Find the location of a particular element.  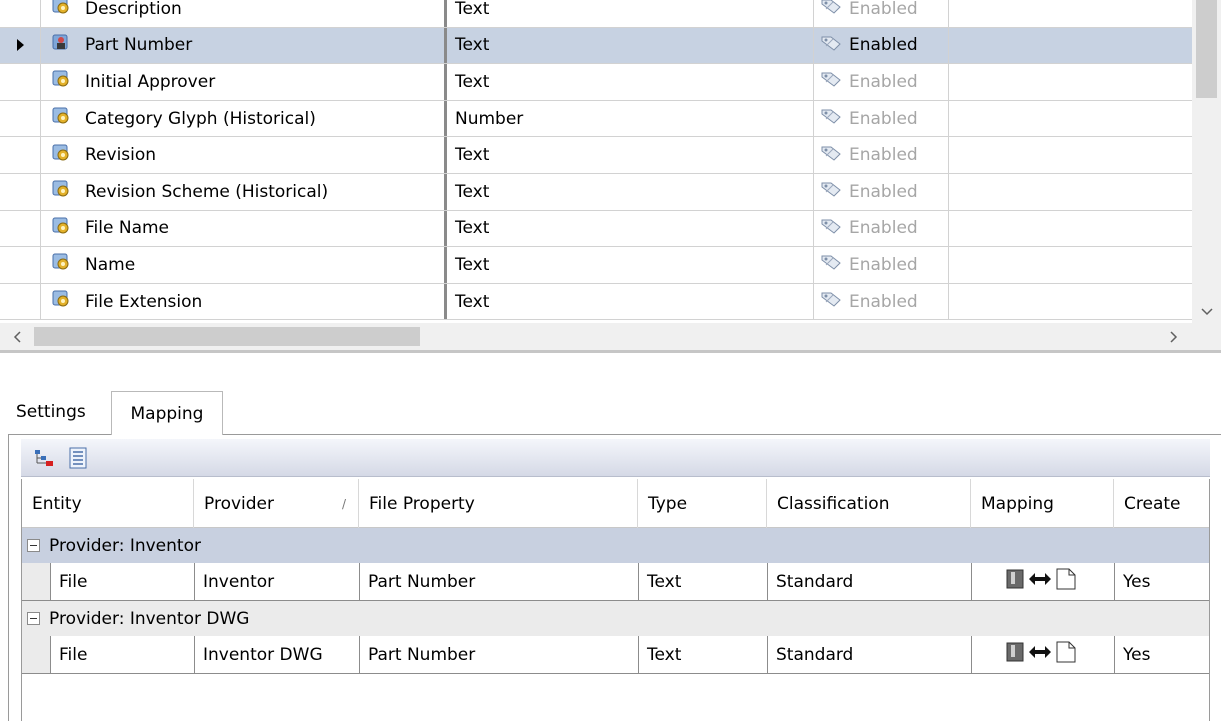

mapping-row: File Inventor Part Number Text Standard Yes is located at coordinates (615, 582).